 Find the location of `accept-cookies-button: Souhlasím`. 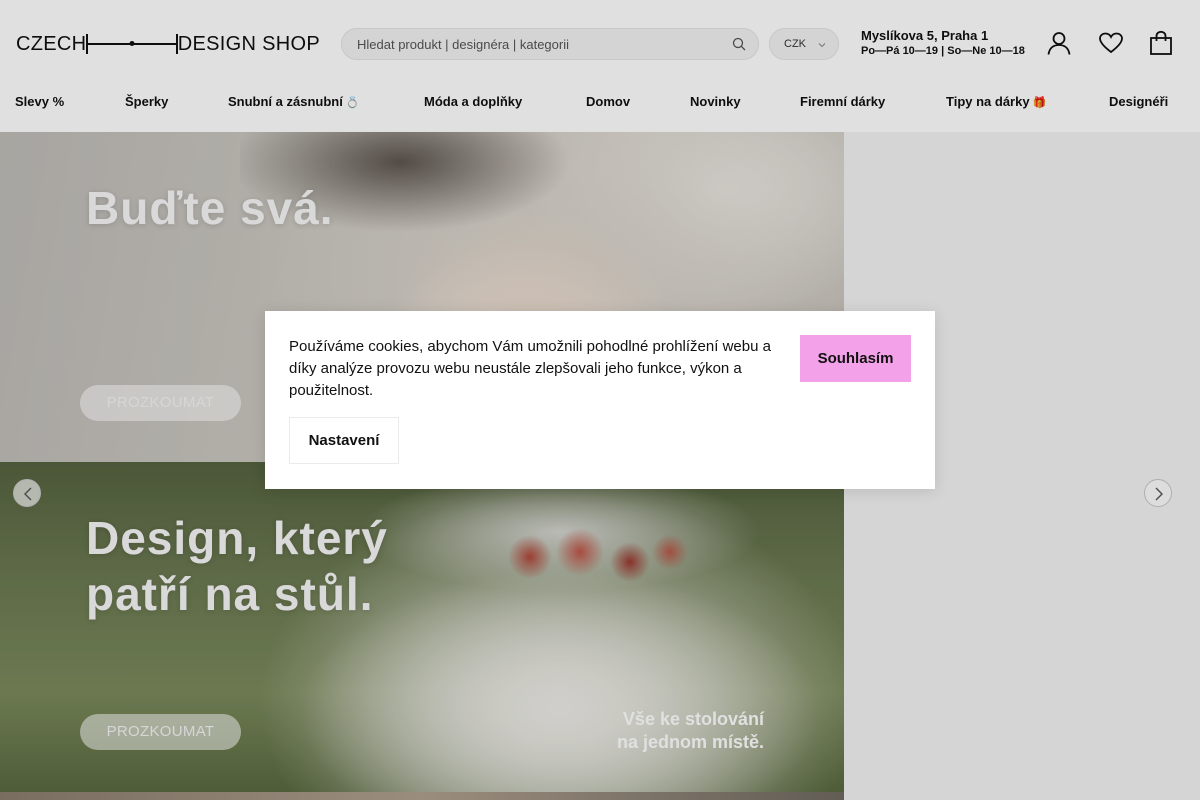

accept-cookies-button: Souhlasím is located at coordinates (855, 358).